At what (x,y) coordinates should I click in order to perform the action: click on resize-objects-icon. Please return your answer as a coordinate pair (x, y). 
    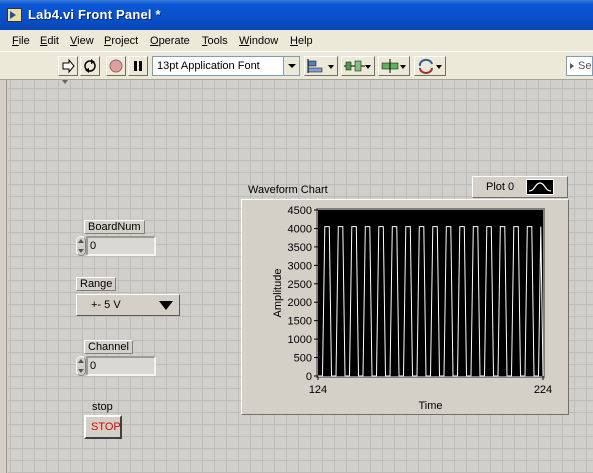
    Looking at the image, I should click on (390, 66).